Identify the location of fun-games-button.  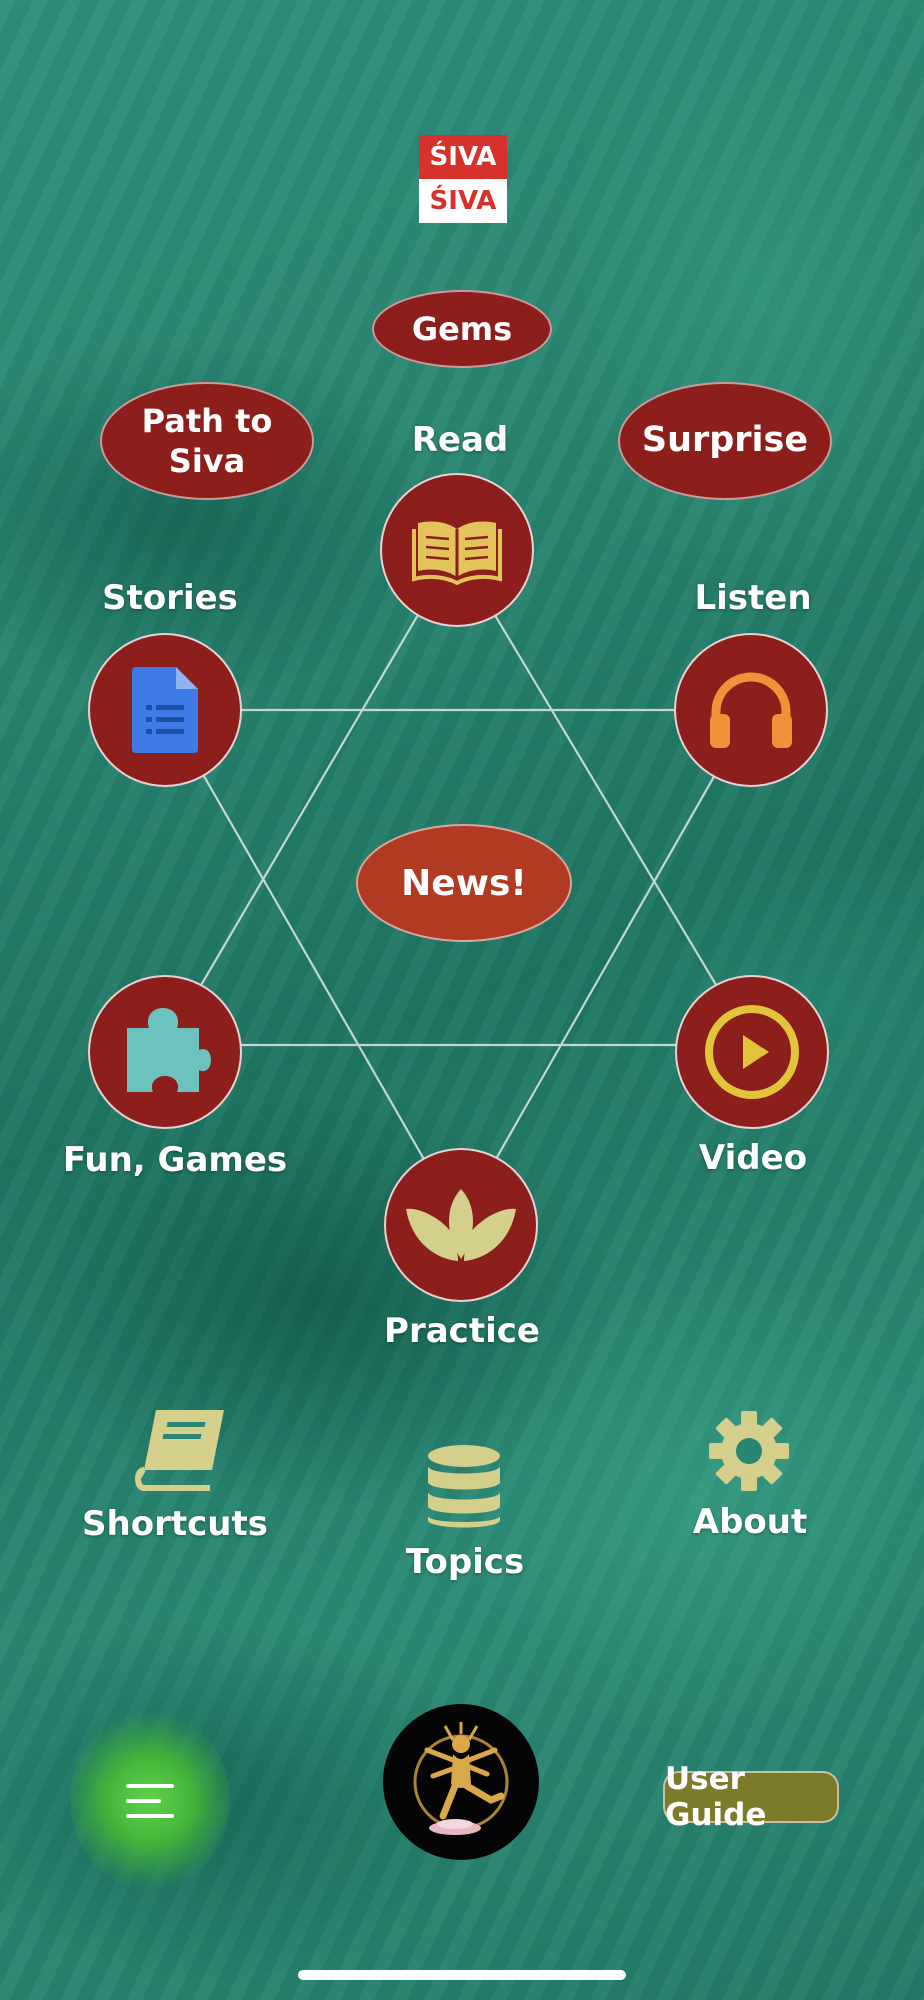
(165, 1052).